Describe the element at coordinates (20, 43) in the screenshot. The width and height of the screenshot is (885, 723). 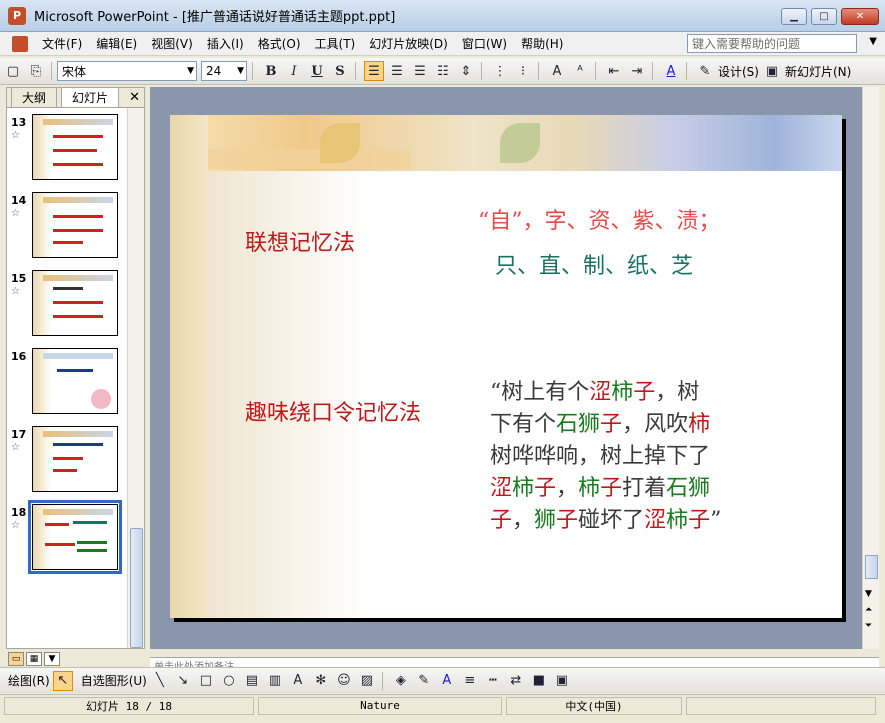
I see `document-icon` at that location.